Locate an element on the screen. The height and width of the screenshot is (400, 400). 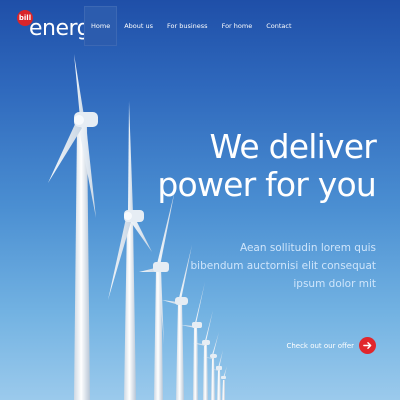
nav-item-for-business: For business is located at coordinates (187, 26).